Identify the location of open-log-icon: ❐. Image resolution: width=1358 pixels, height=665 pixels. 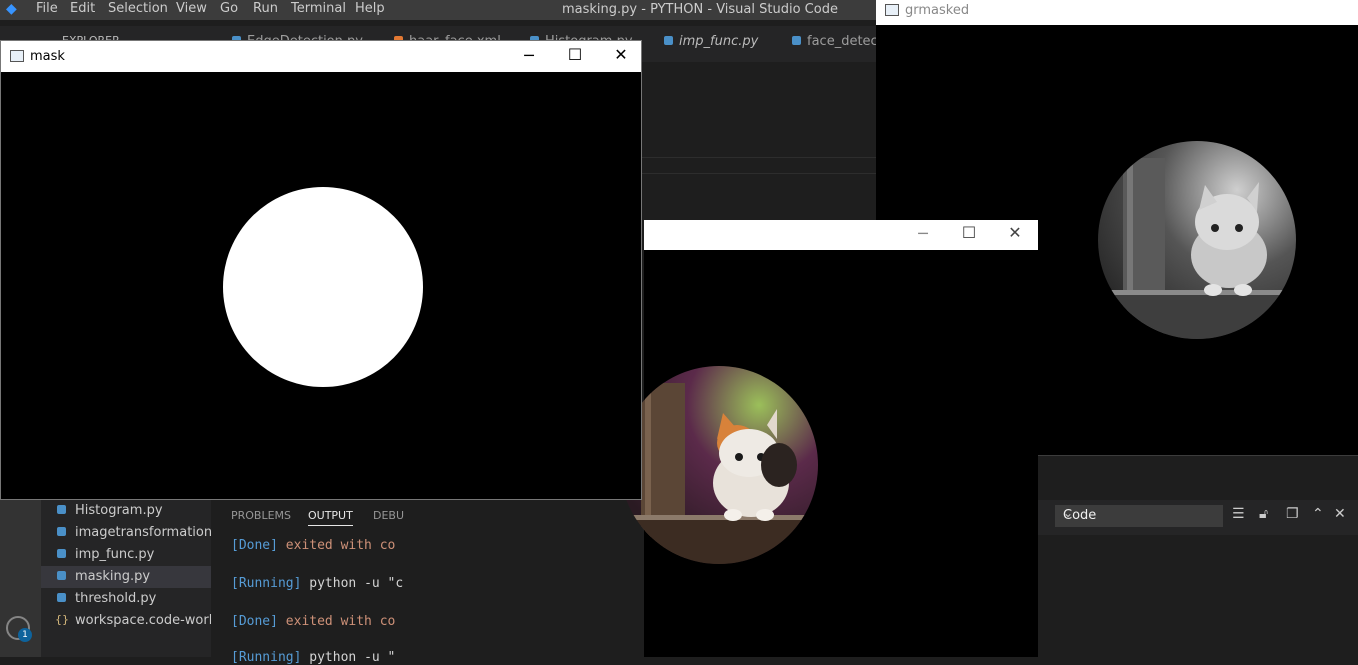
(1292, 514).